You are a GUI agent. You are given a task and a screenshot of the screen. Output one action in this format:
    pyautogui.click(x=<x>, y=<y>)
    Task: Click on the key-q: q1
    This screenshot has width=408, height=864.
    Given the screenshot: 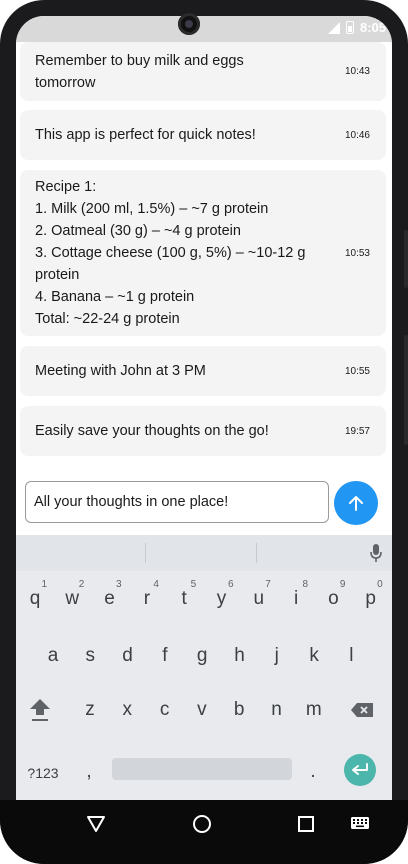 What is the action you would take?
    pyautogui.click(x=35, y=599)
    